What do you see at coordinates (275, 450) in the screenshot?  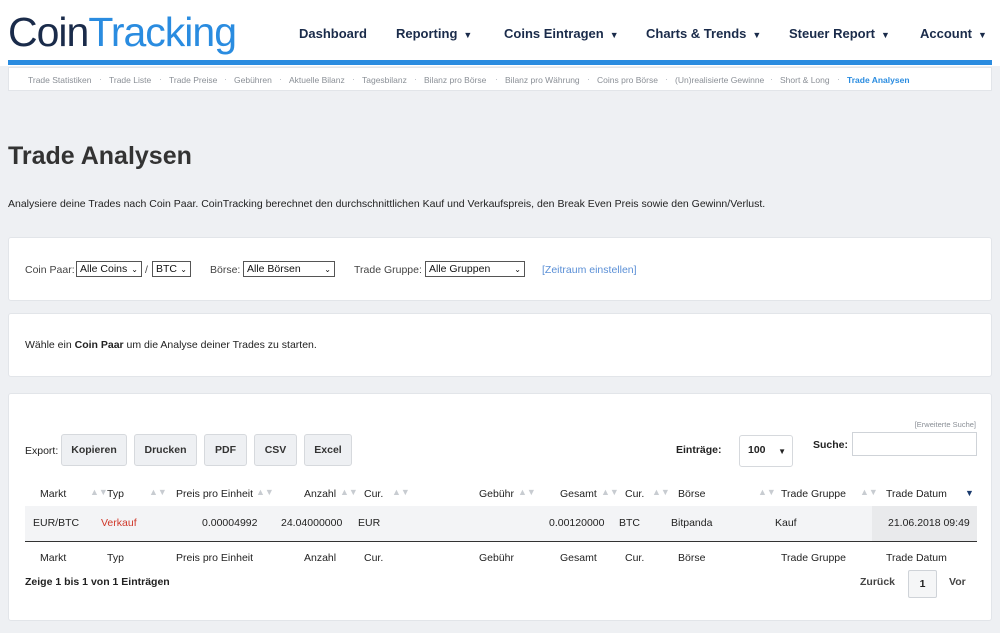 I see `csv-button: CSV` at bounding box center [275, 450].